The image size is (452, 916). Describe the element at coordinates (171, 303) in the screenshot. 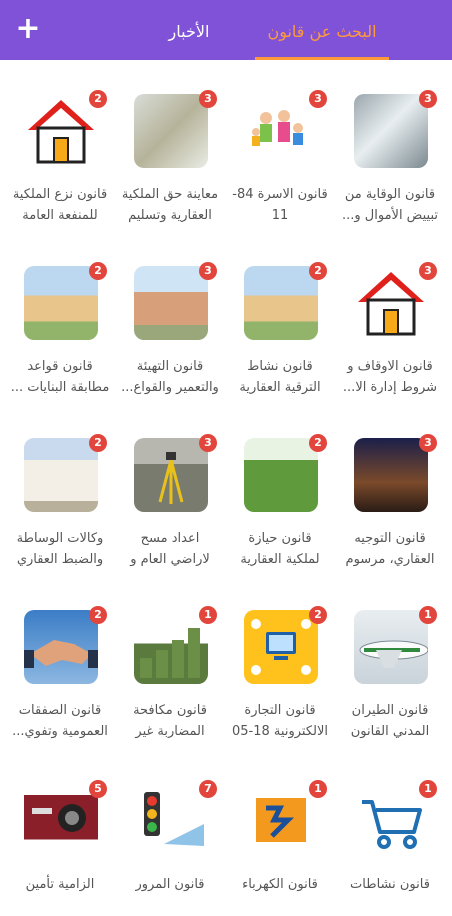

I see `apartment-building-thumbnail` at that location.